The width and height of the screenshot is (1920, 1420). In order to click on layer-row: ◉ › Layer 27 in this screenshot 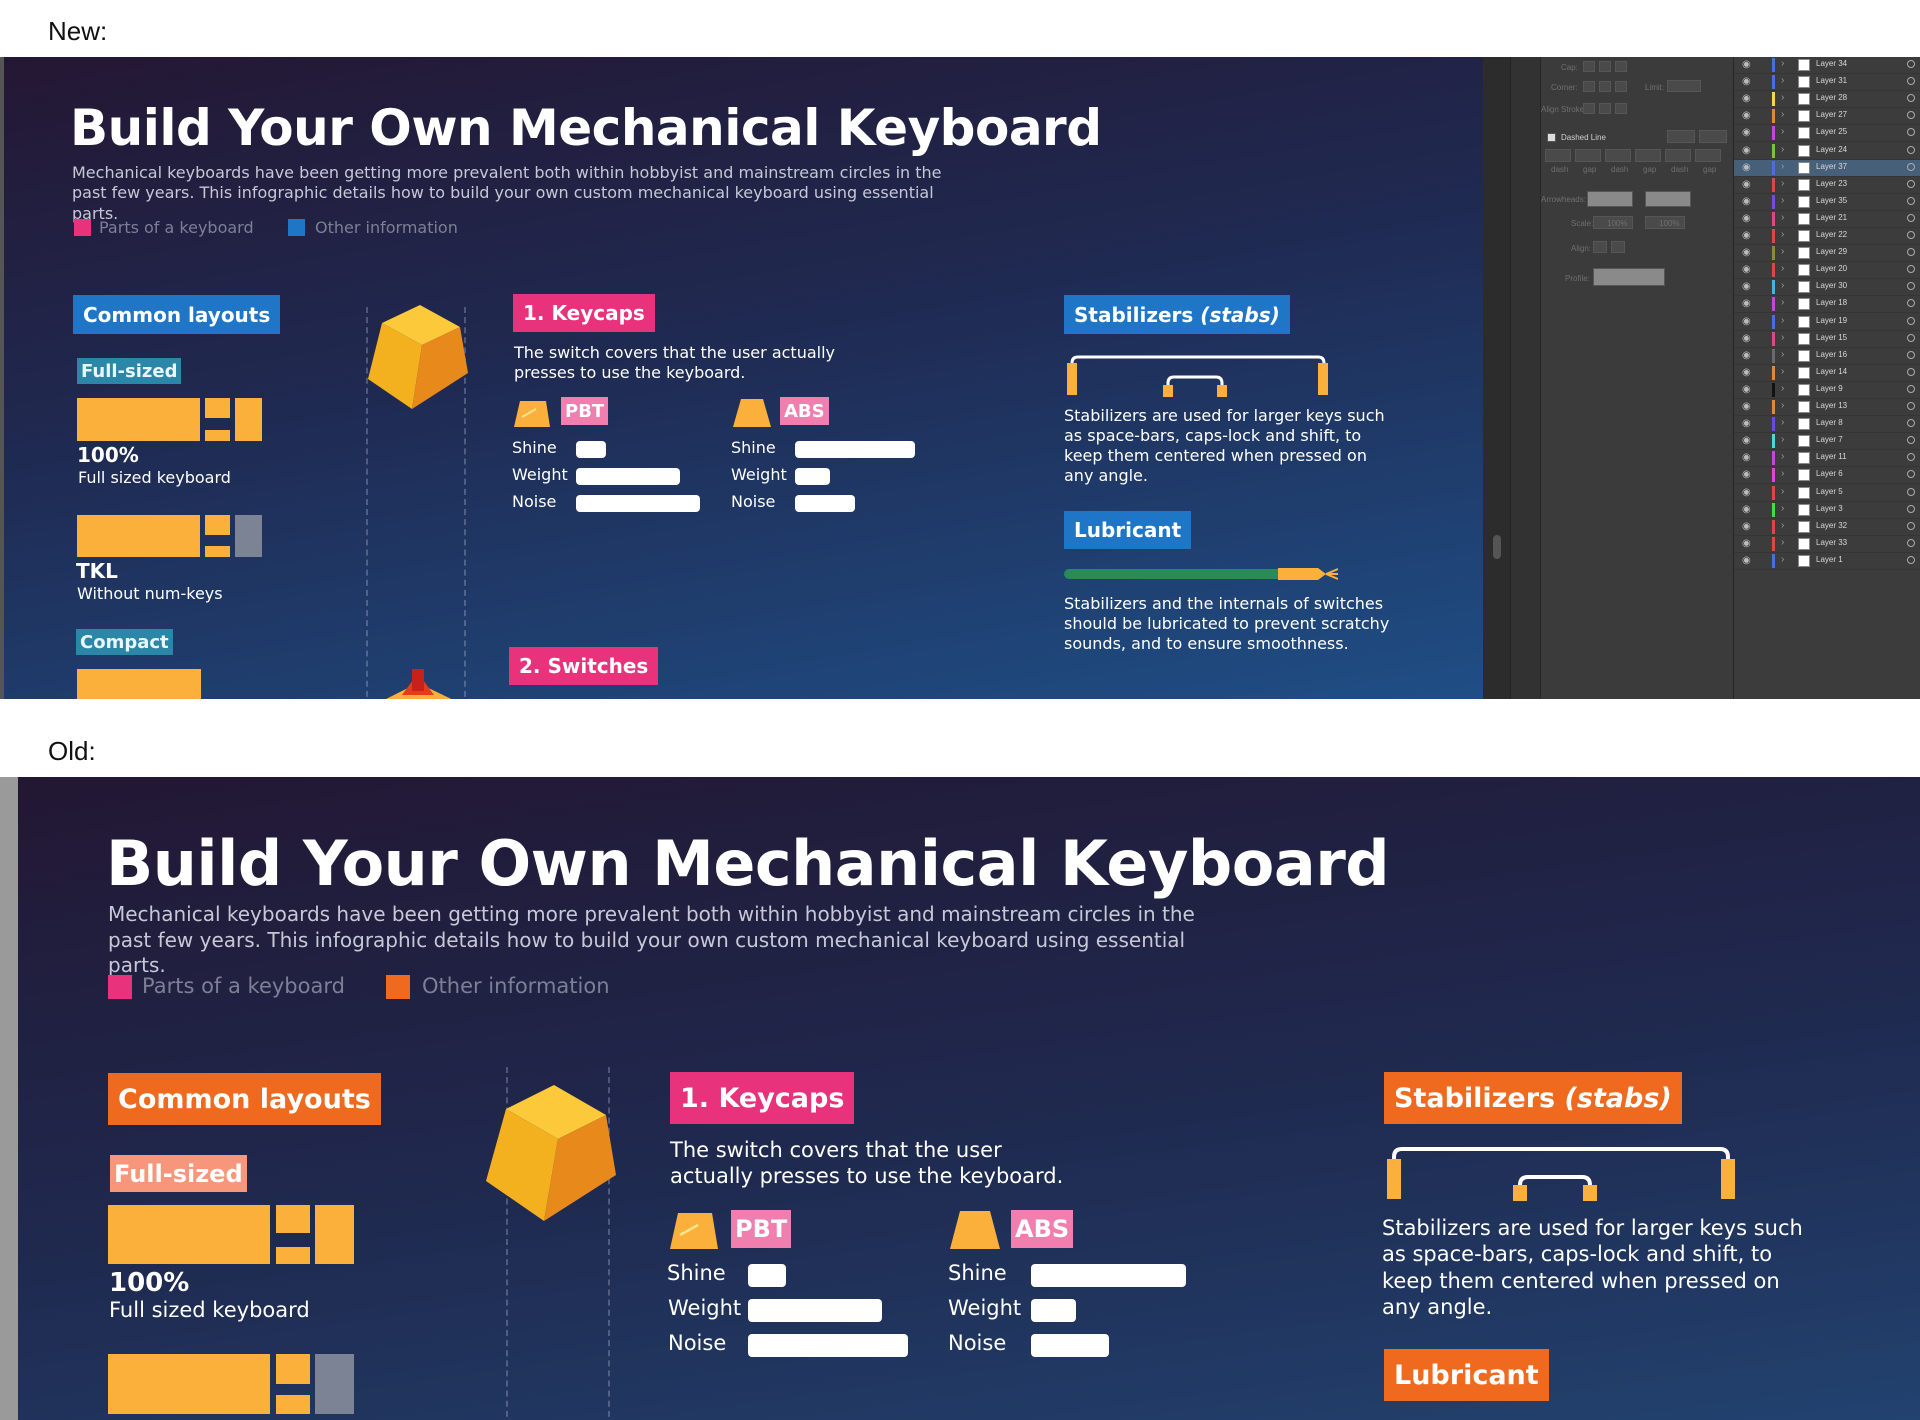, I will do `click(1827, 117)`.